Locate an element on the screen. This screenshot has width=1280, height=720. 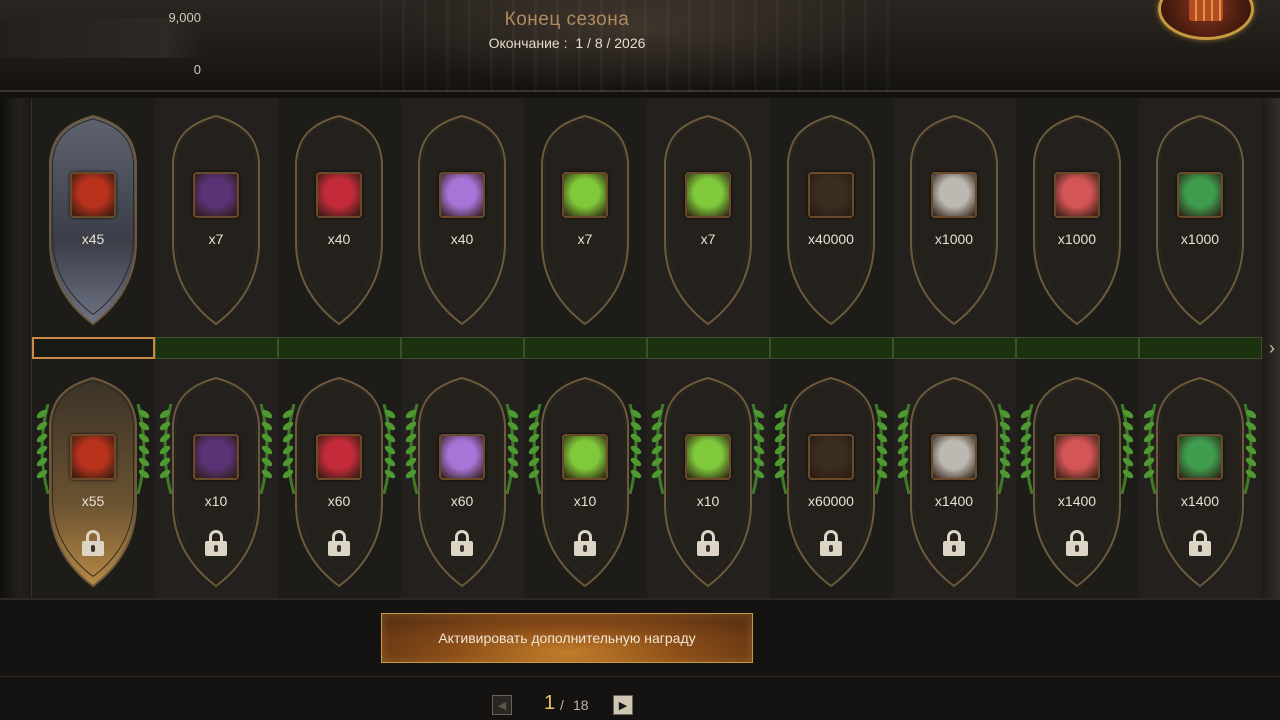
total-pages: 18 is located at coordinates (581, 705).